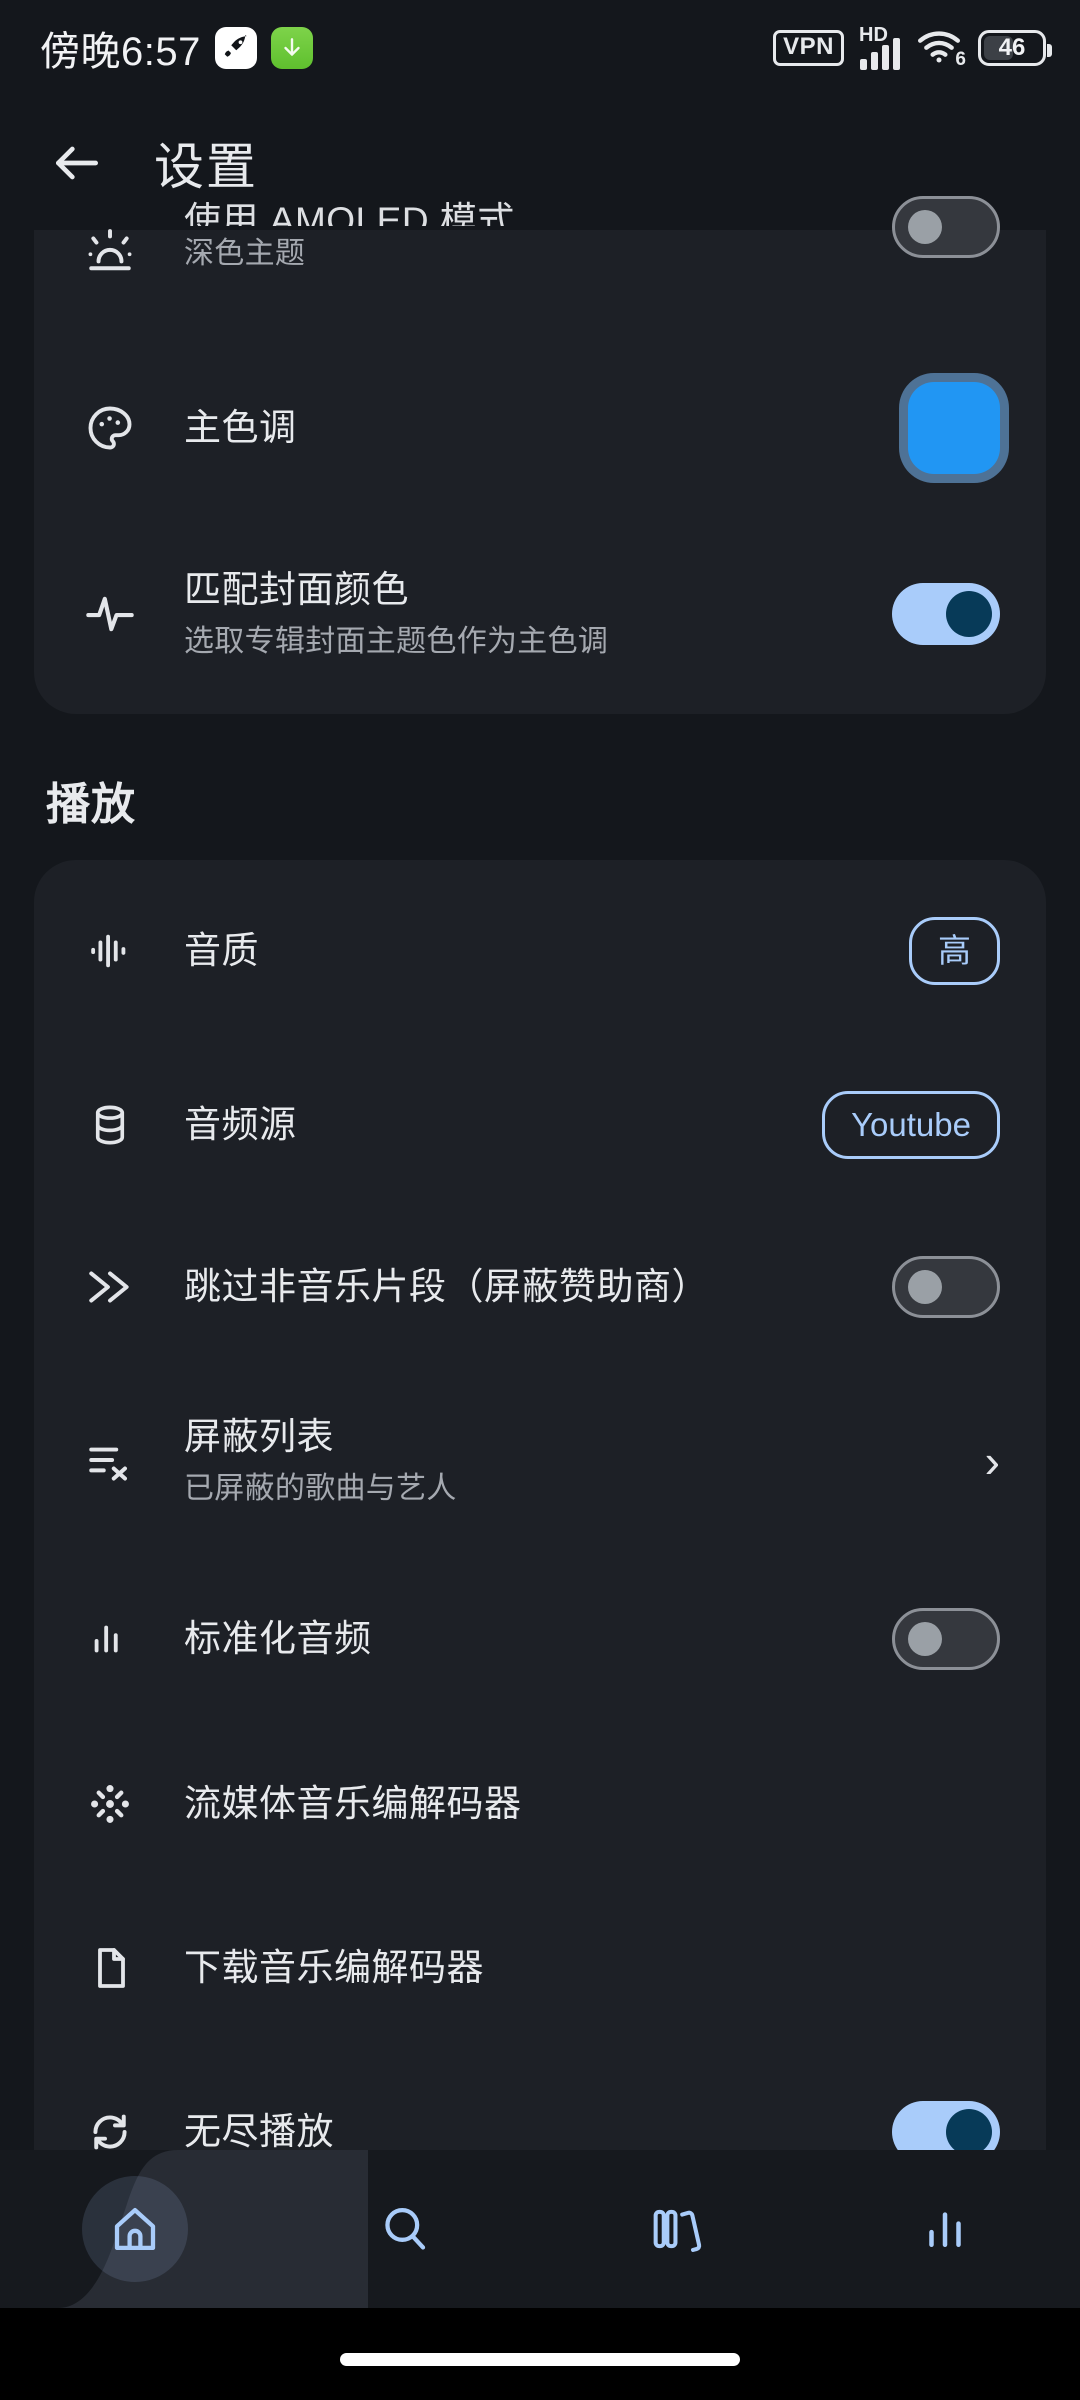 The width and height of the screenshot is (1080, 2400). I want to click on gesture-nav-area, so click(540, 2354).